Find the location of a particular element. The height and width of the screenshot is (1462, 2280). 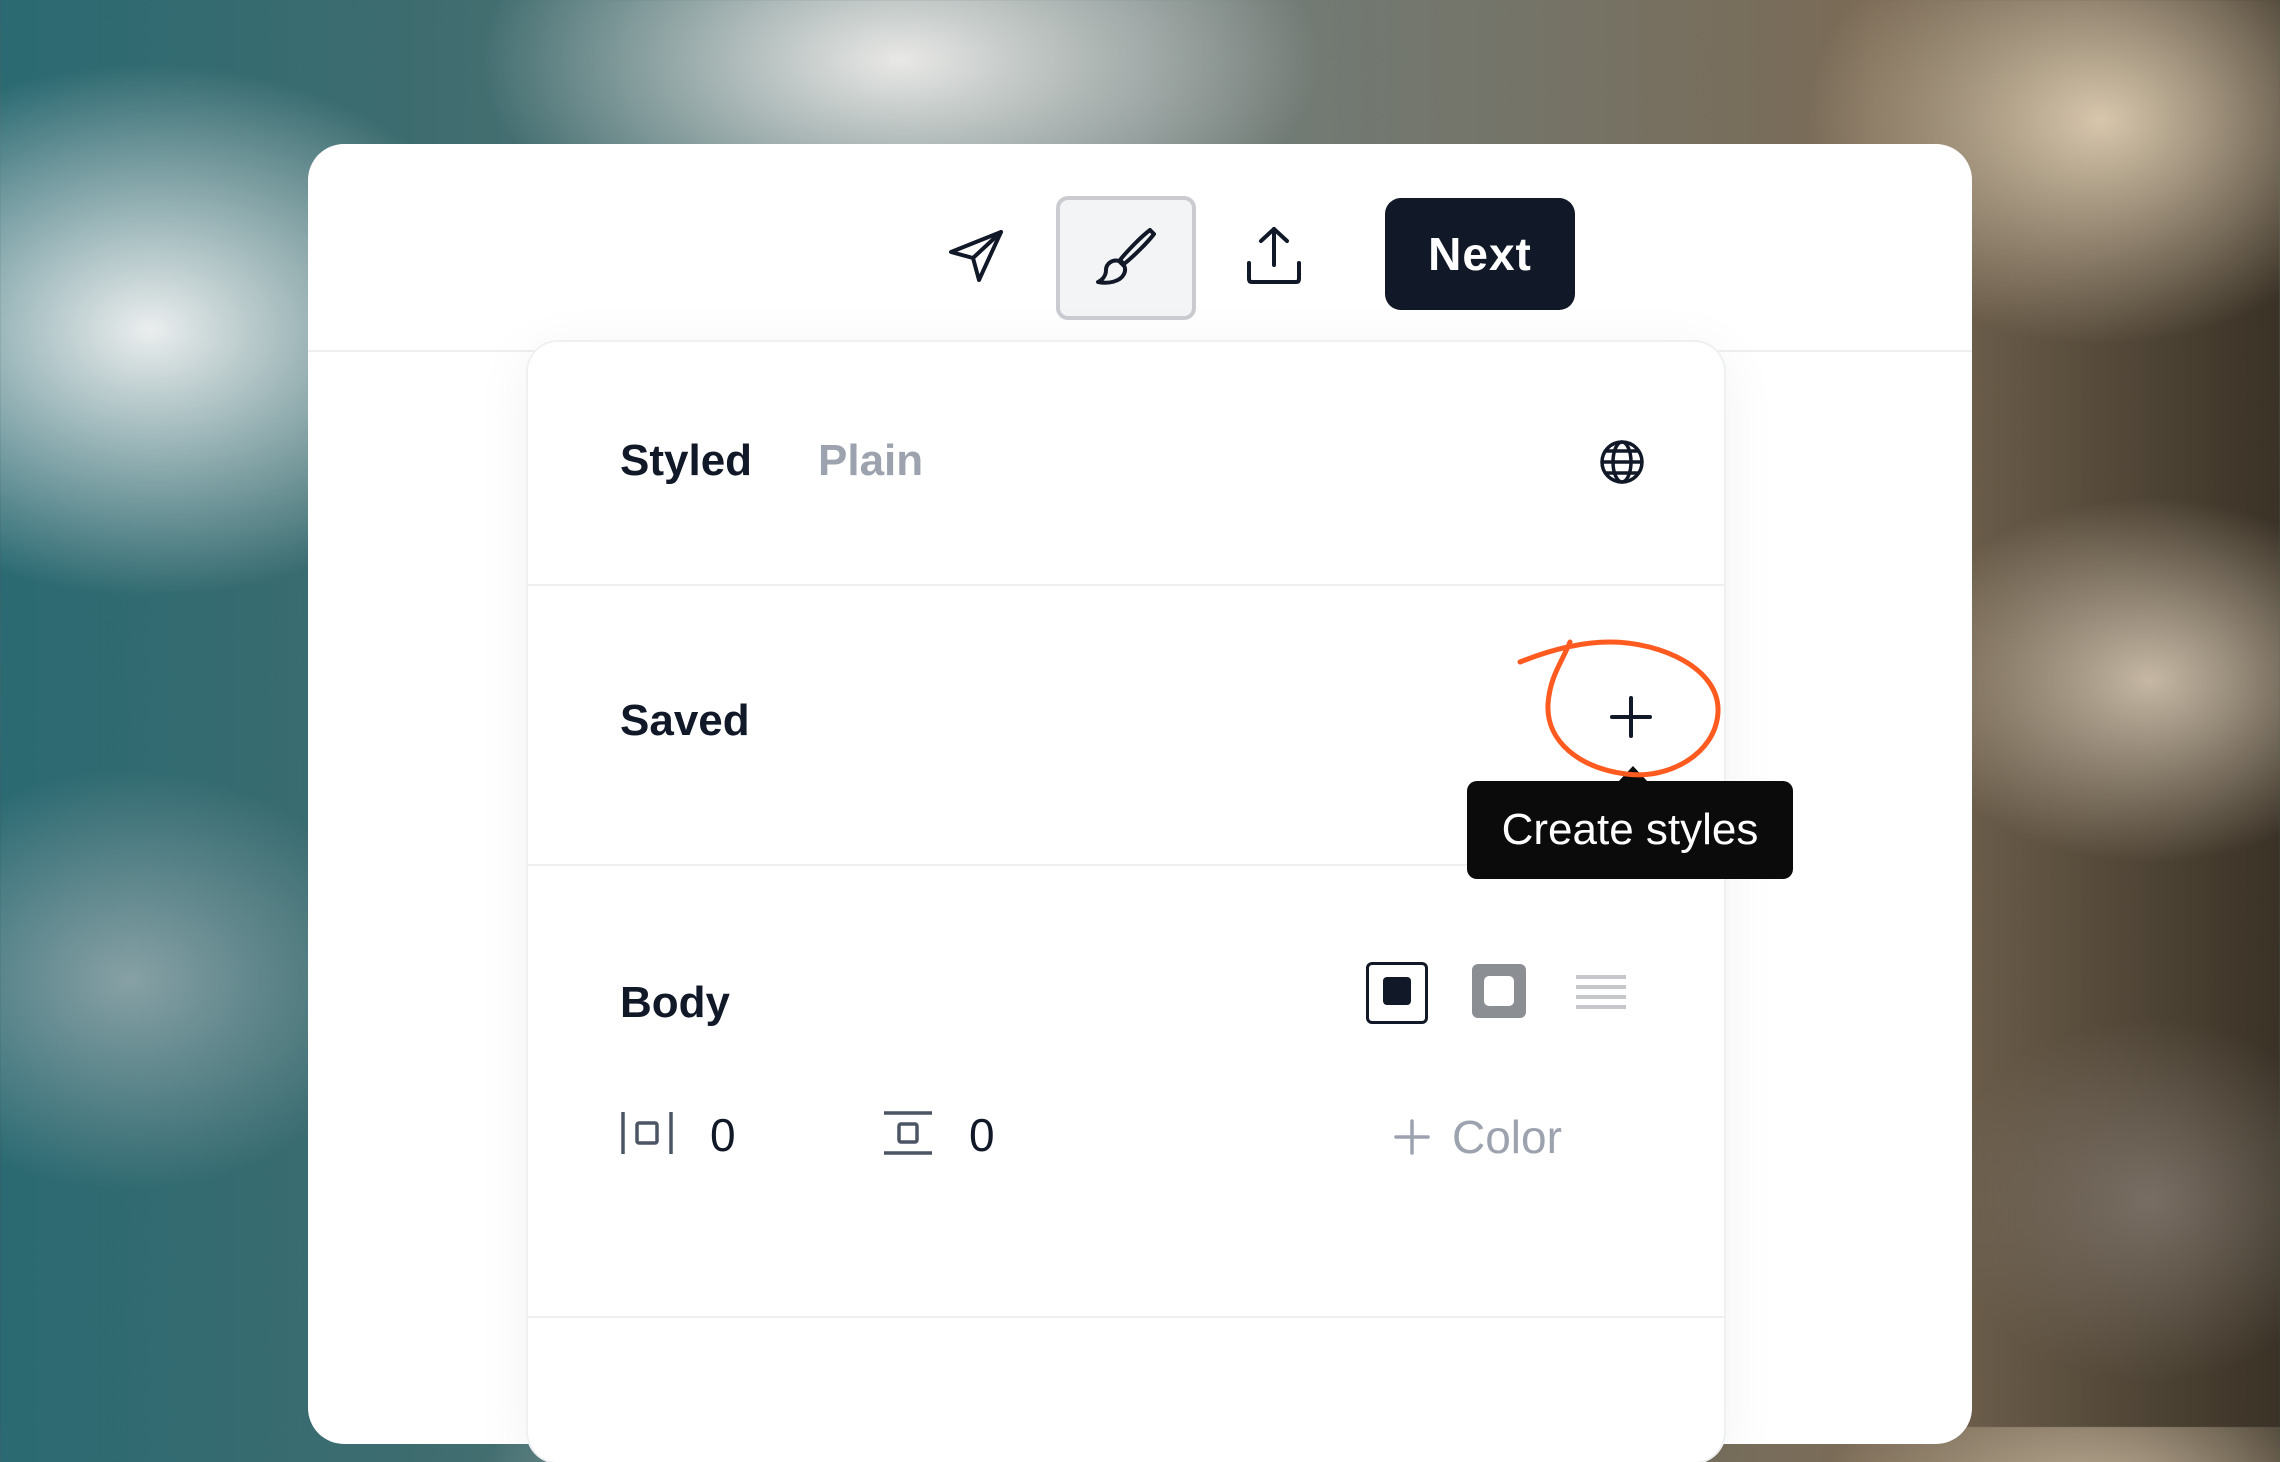

create-styles-button is located at coordinates (1631, 719).